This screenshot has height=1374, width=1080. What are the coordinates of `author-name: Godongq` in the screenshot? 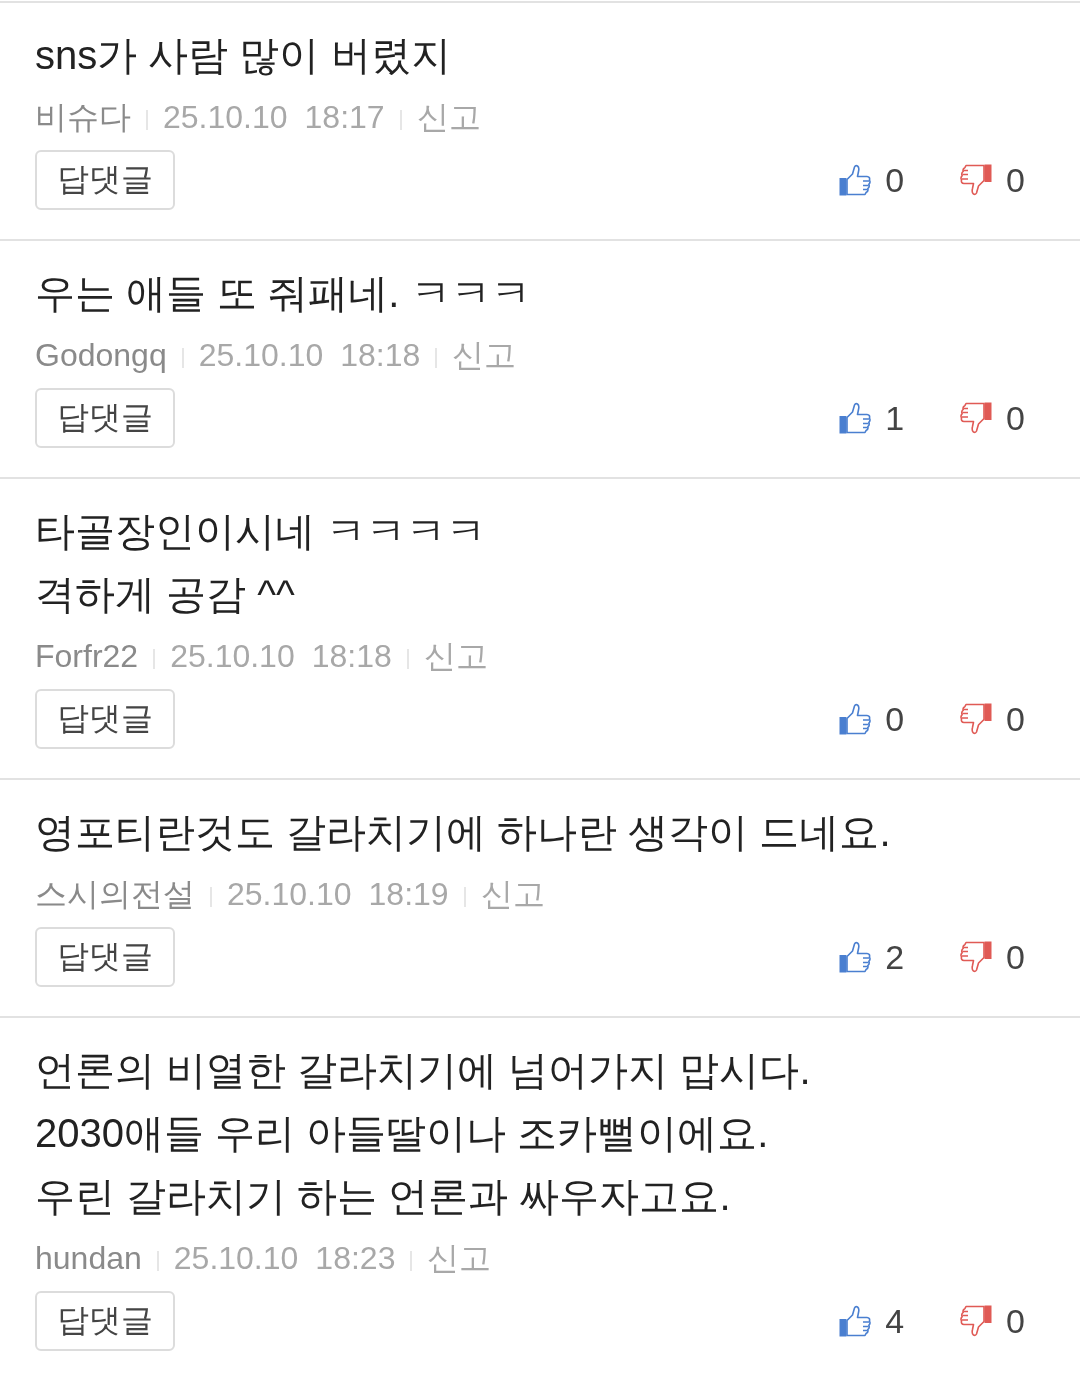 It's located at (101, 355).